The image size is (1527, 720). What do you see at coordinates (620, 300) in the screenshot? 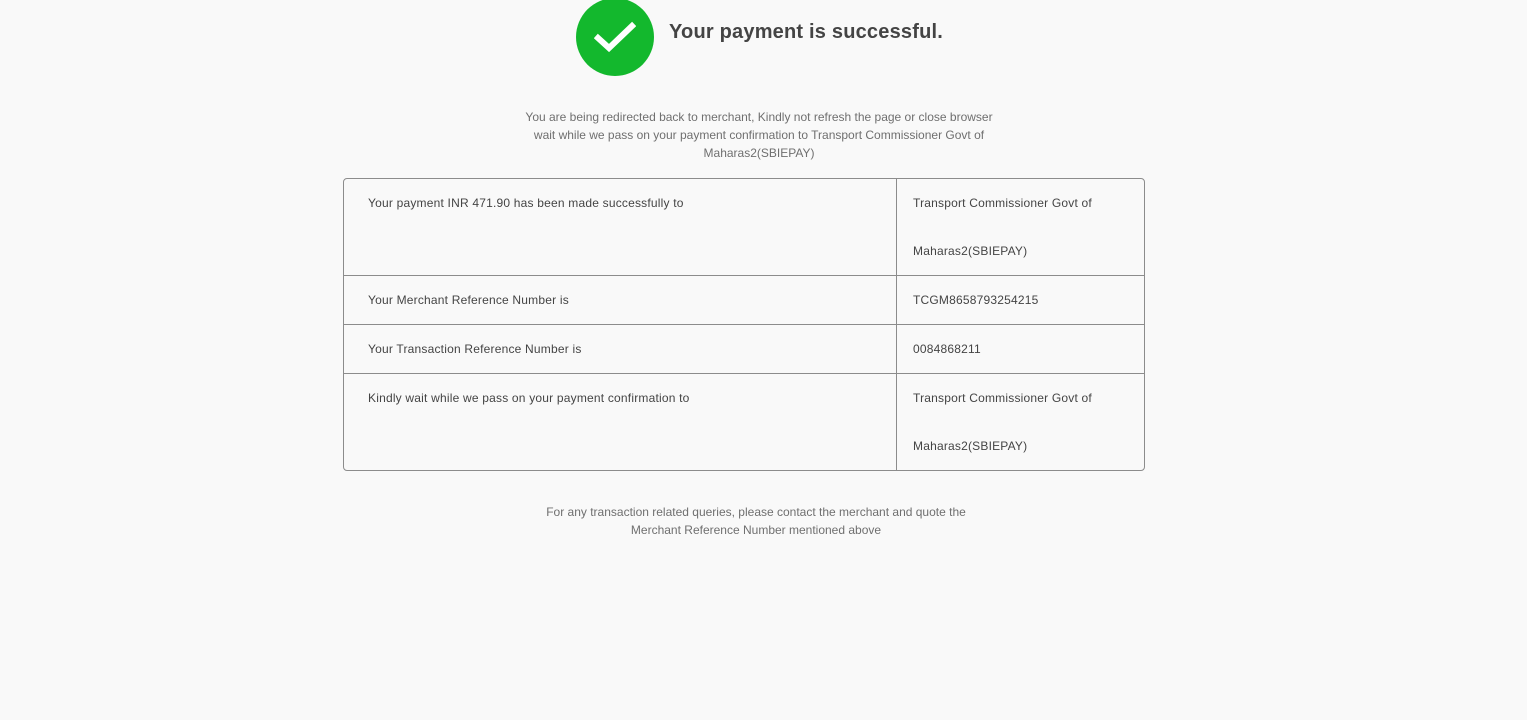
I see `merchant-ref-label: Your Merchant Reference Number is` at bounding box center [620, 300].